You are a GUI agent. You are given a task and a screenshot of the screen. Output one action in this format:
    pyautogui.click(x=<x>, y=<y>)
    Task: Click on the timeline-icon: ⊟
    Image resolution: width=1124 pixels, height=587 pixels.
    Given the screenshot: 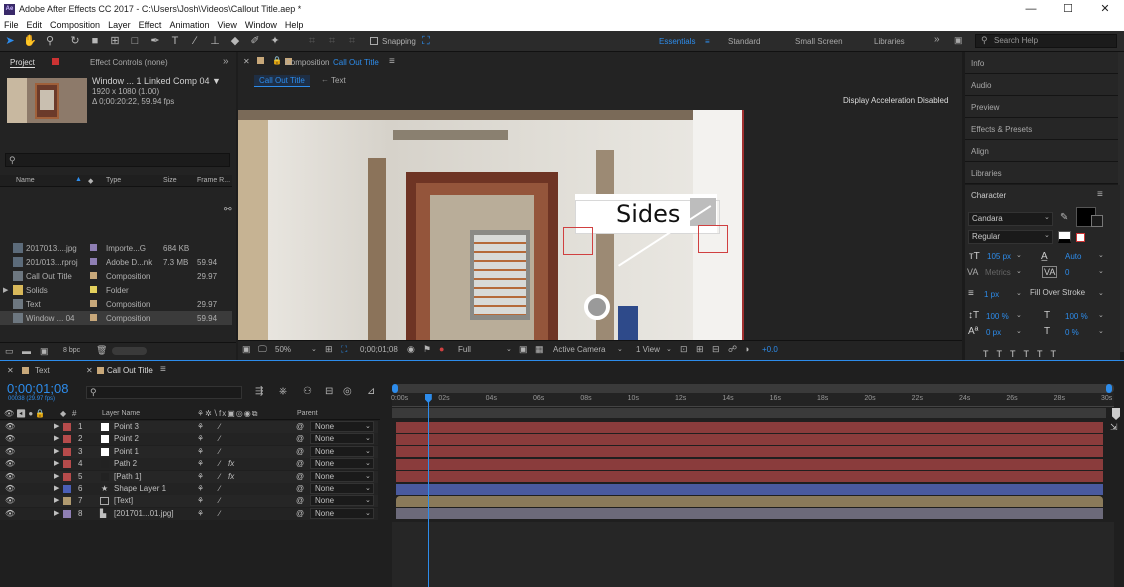 What is the action you would take?
    pyautogui.click(x=716, y=349)
    